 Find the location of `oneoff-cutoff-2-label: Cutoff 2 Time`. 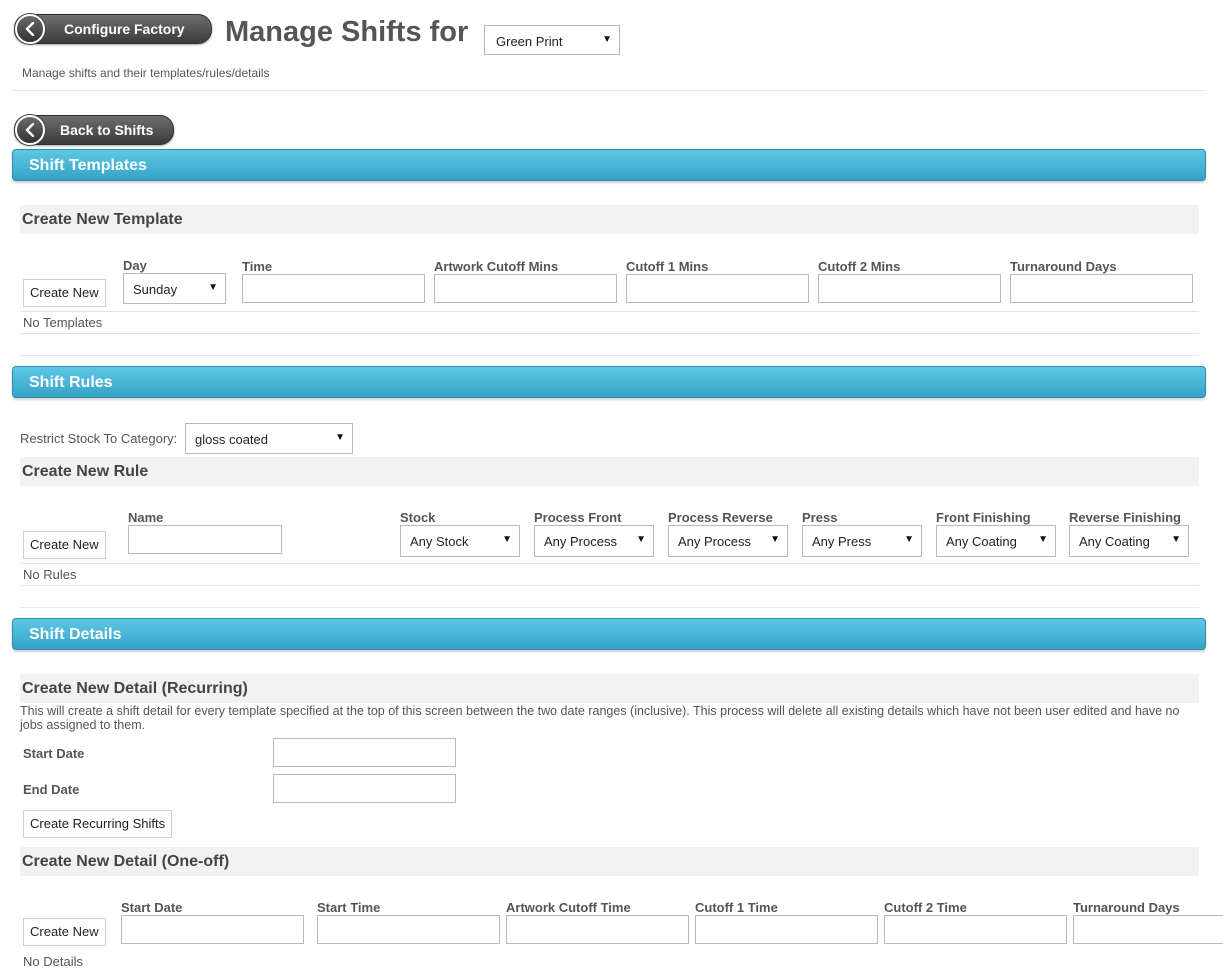

oneoff-cutoff-2-label: Cutoff 2 Time is located at coordinates (925, 907).